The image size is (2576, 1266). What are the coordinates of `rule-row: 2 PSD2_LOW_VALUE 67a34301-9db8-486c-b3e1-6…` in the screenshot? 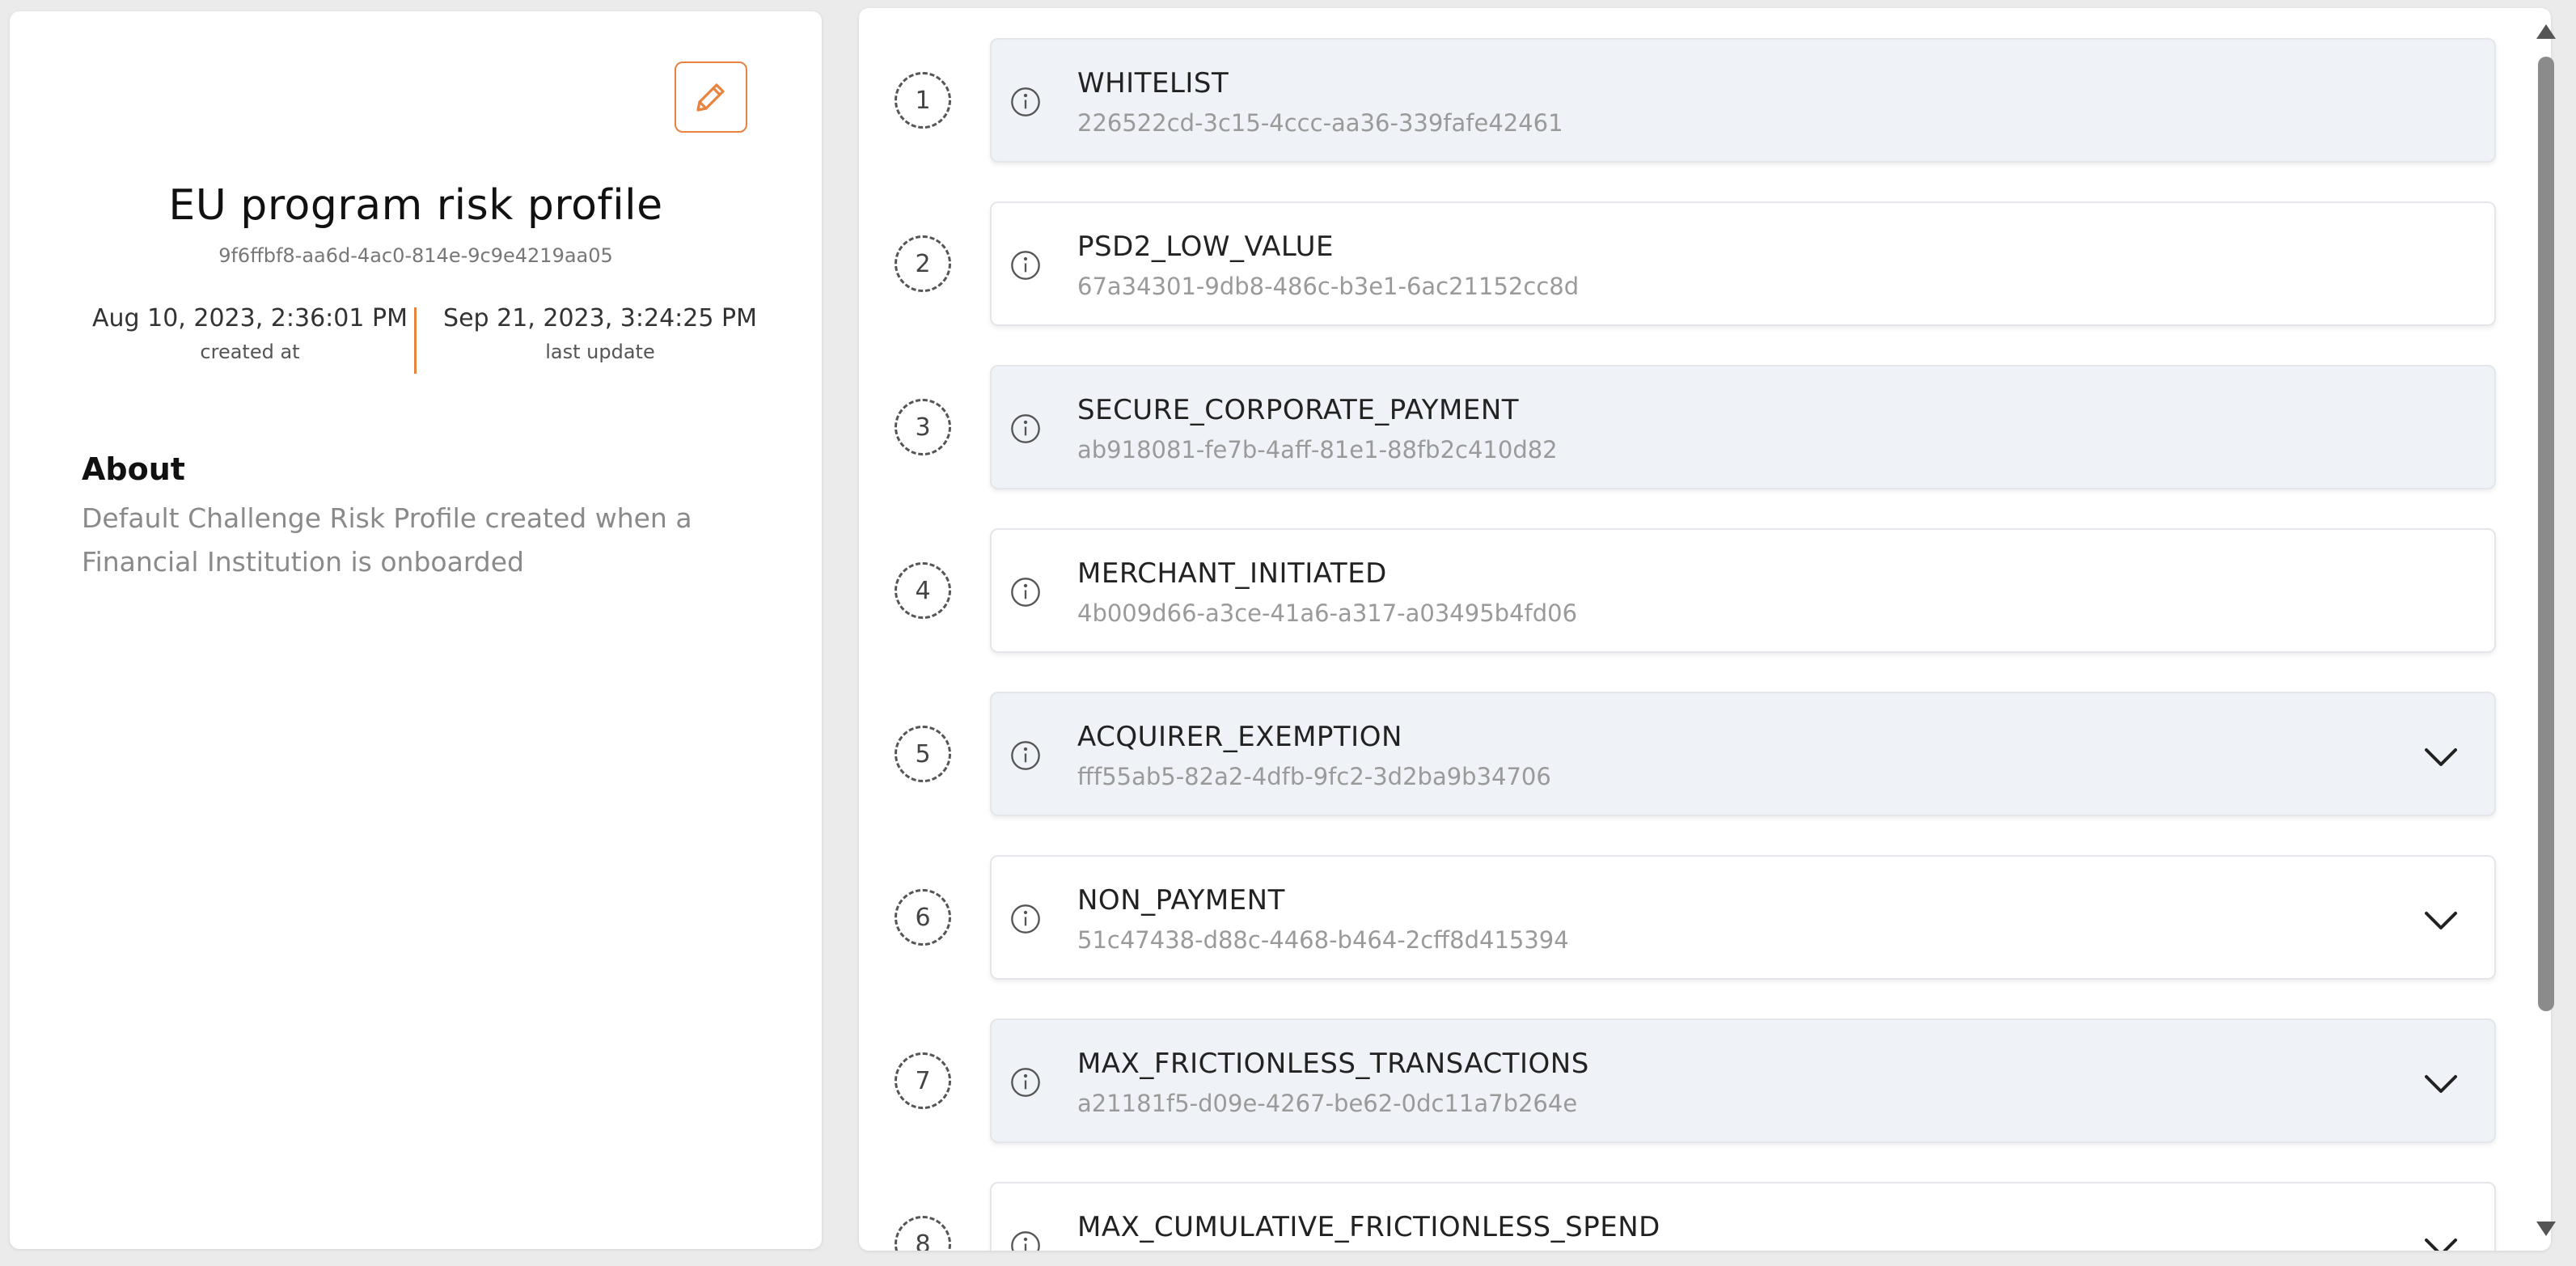 It's located at (1684, 266).